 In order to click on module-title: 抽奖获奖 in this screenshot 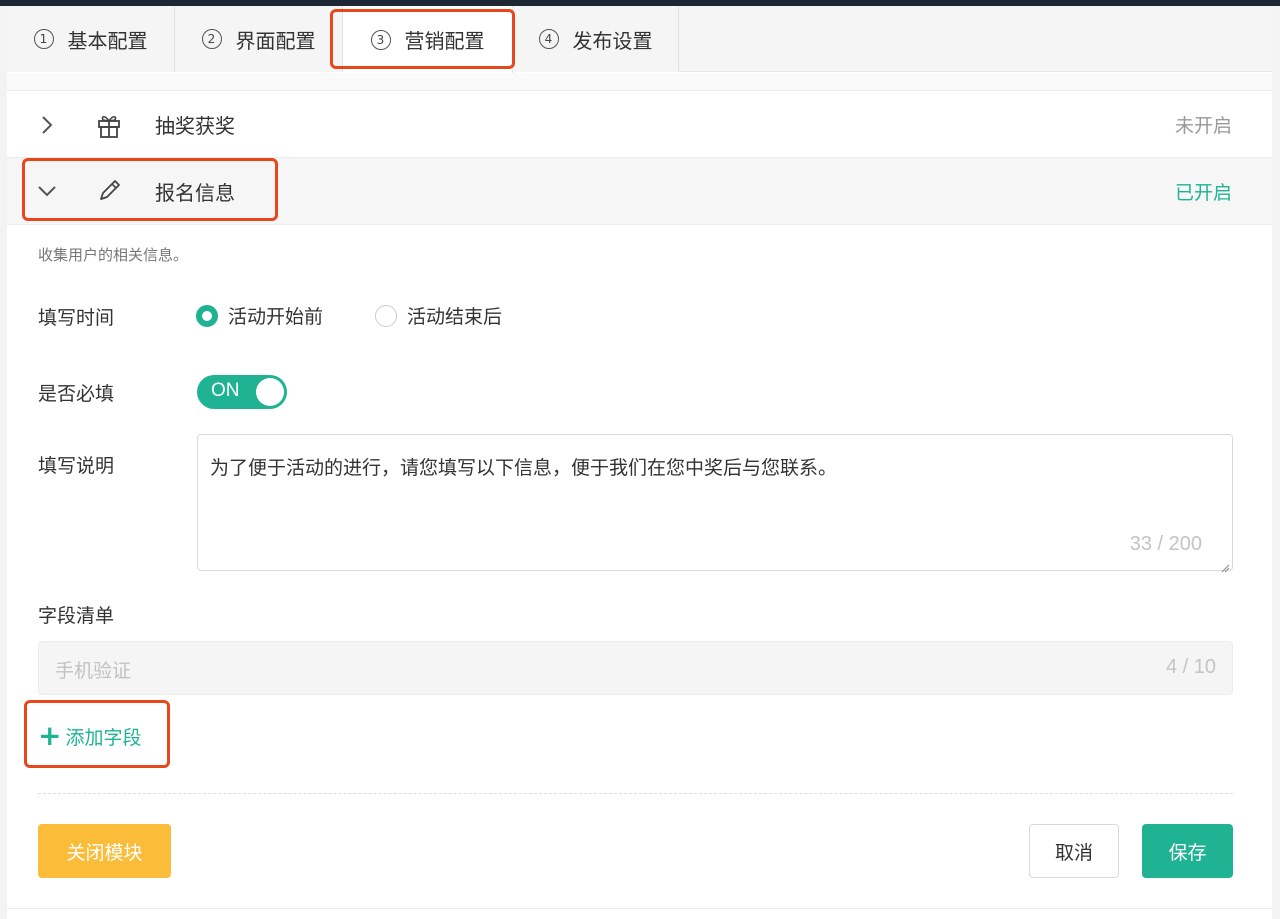, I will do `click(195, 126)`.